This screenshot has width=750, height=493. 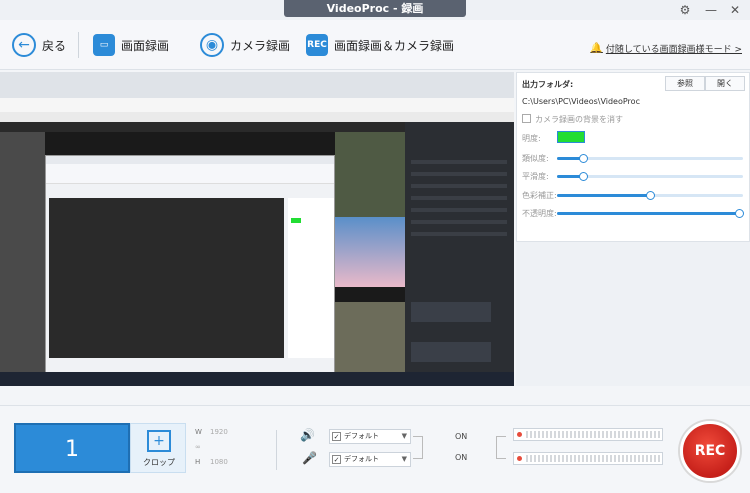 What do you see at coordinates (257, 117) in the screenshot?
I see `preview-bookmarks` at bounding box center [257, 117].